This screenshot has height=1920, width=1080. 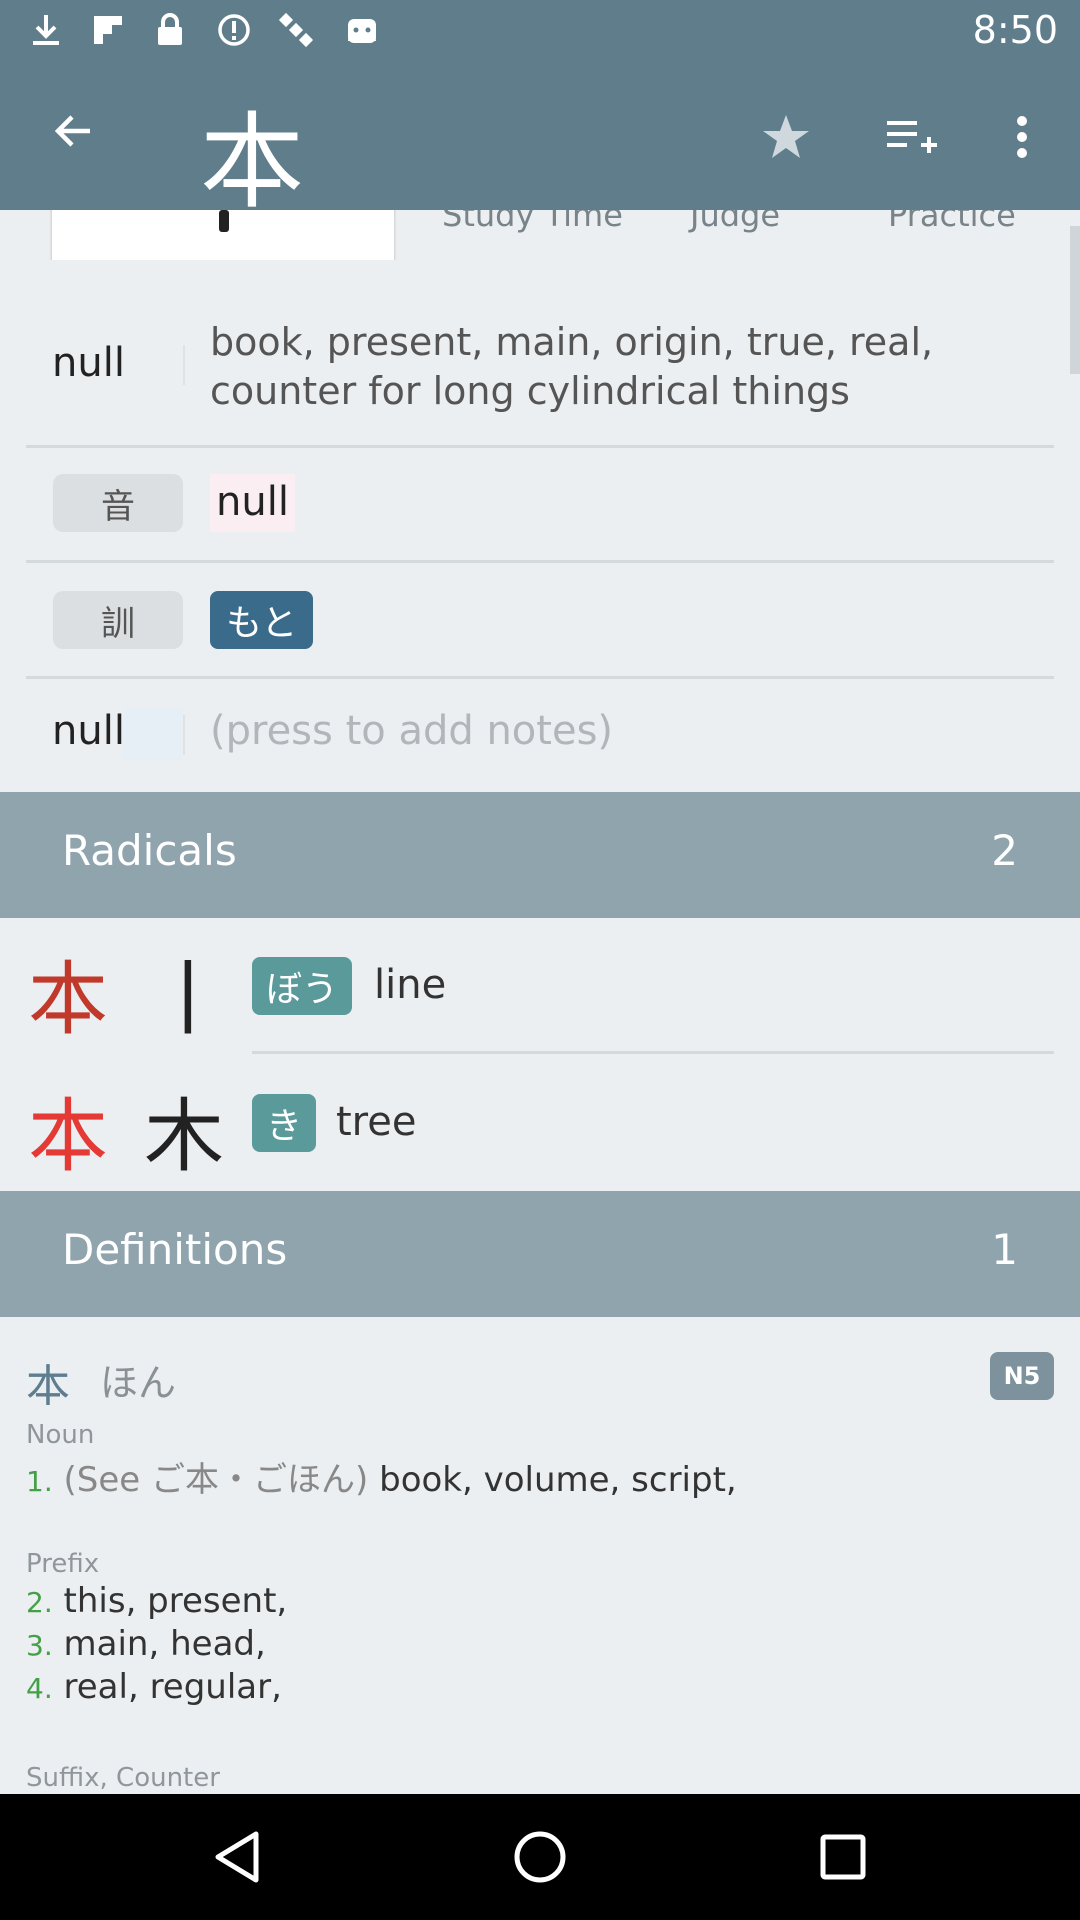 I want to click on part-of-speech: Prefix, so click(x=63, y=1564).